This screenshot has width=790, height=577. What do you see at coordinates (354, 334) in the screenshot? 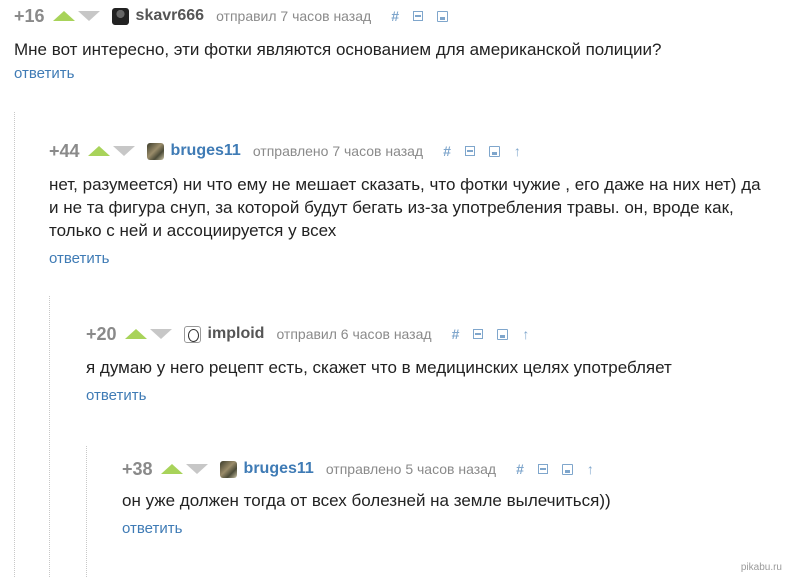
I see `comment-time: отправил 6 часов назад` at bounding box center [354, 334].